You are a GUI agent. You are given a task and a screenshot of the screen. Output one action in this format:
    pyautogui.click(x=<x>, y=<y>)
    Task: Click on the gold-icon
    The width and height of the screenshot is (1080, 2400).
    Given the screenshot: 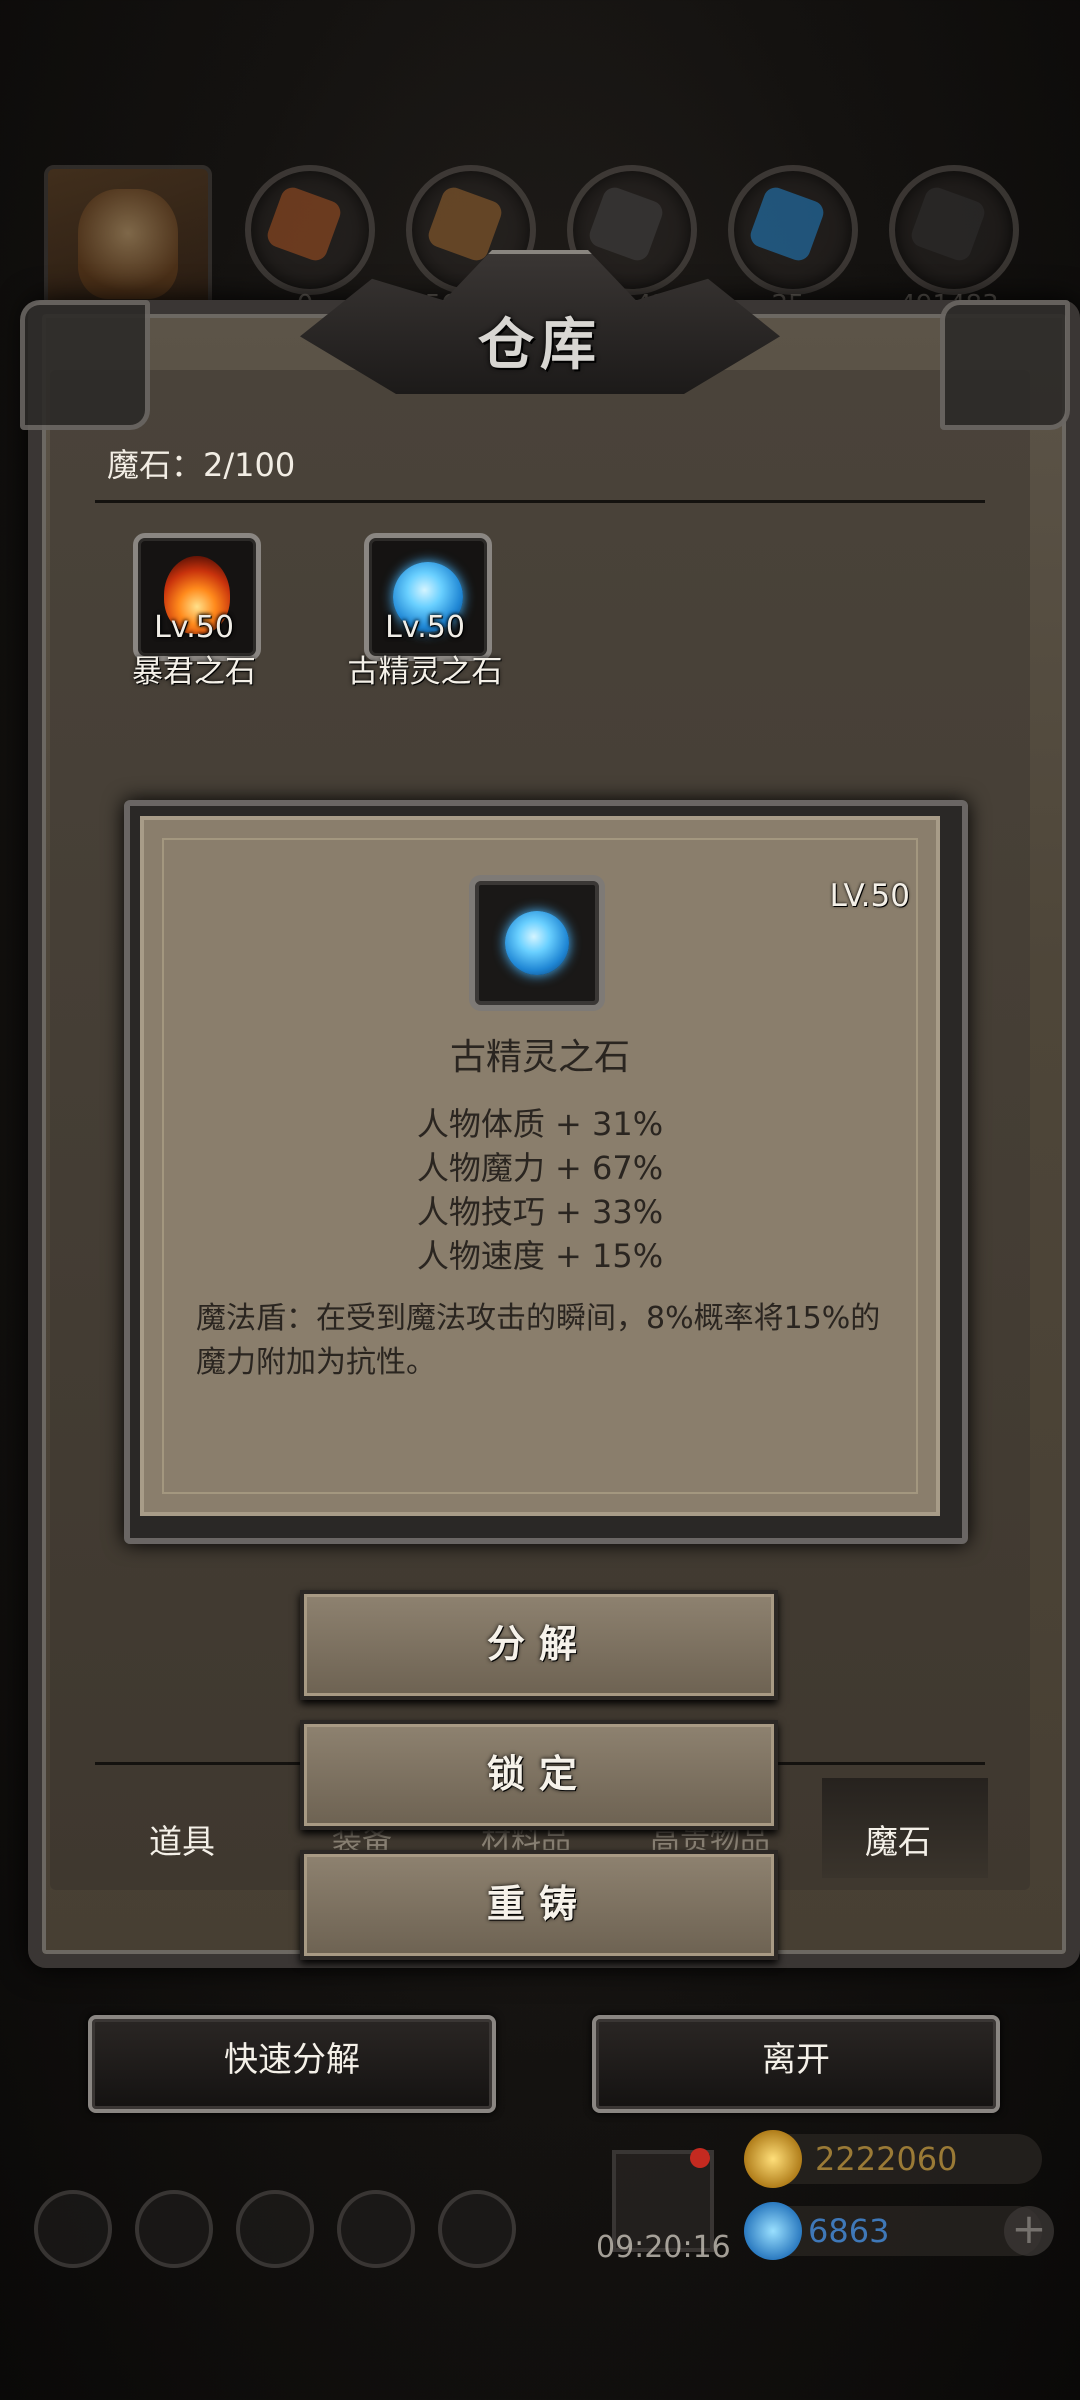 What is the action you would take?
    pyautogui.click(x=773, y=2159)
    